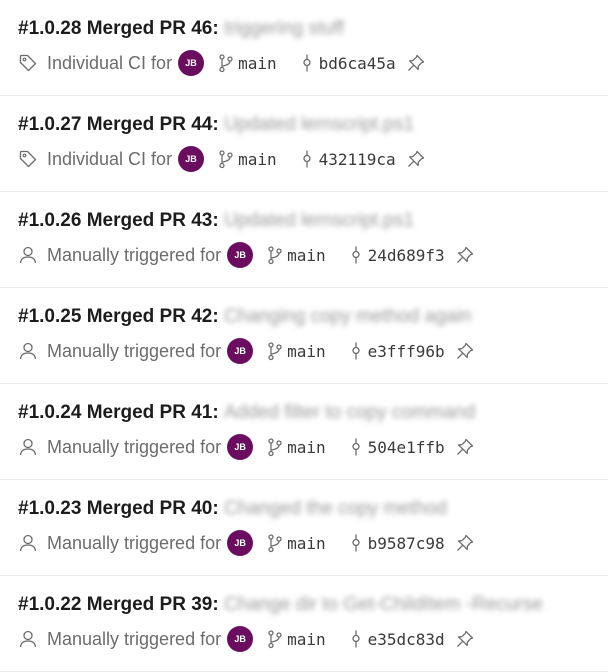 This screenshot has height=672, width=608. Describe the element at coordinates (152, 316) in the screenshot. I see `run-pr: Merged PR 42:` at that location.